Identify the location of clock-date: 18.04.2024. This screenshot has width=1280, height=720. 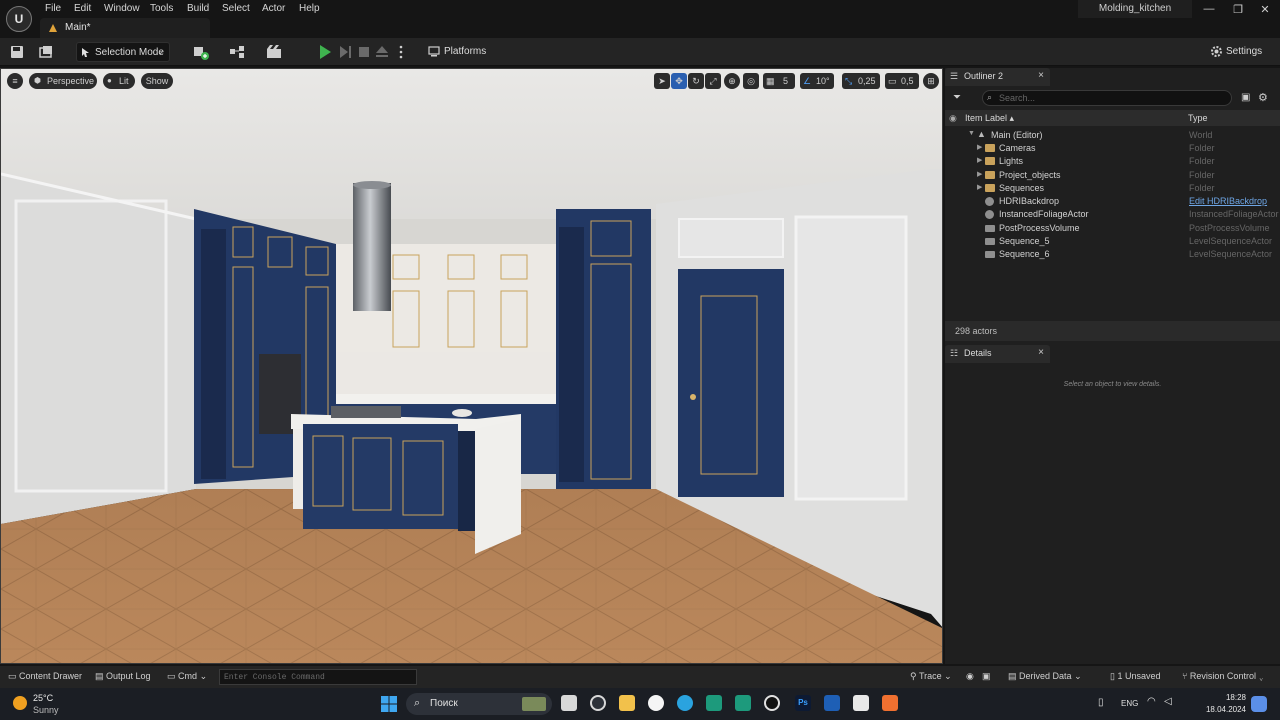
(1214, 709).